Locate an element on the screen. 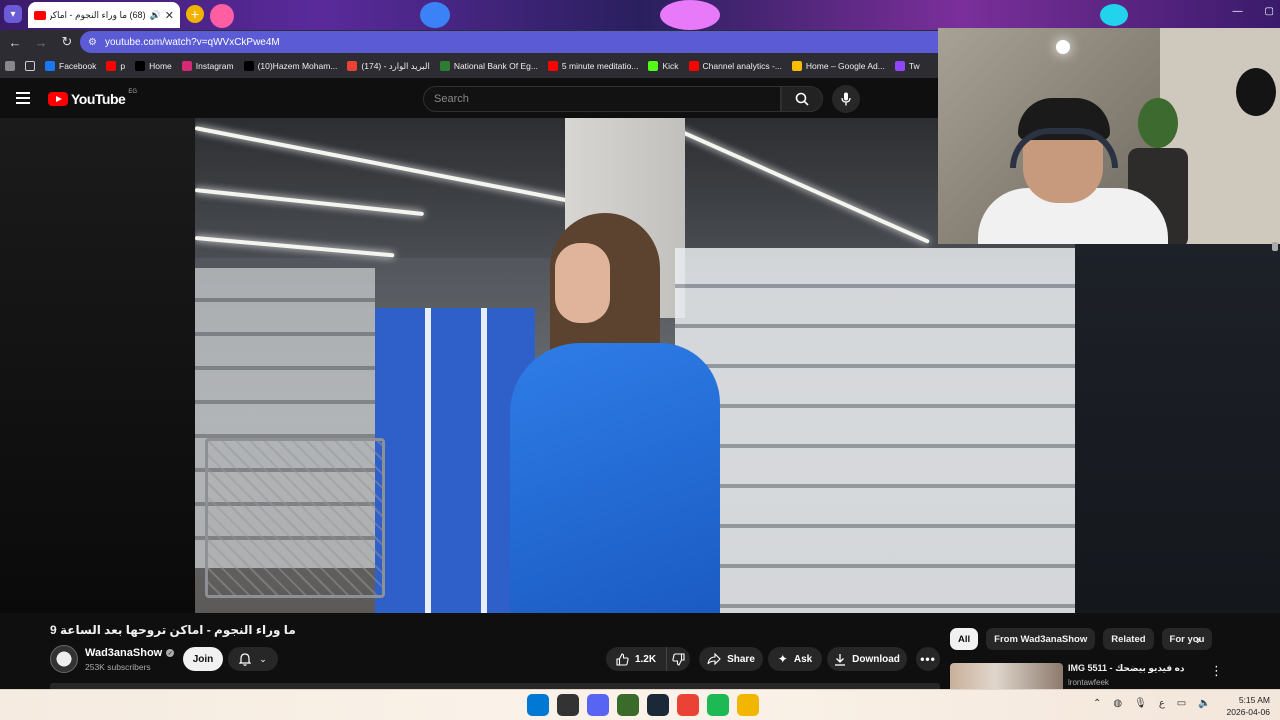 The height and width of the screenshot is (720, 1280). bell-icon is located at coordinates (245, 659).